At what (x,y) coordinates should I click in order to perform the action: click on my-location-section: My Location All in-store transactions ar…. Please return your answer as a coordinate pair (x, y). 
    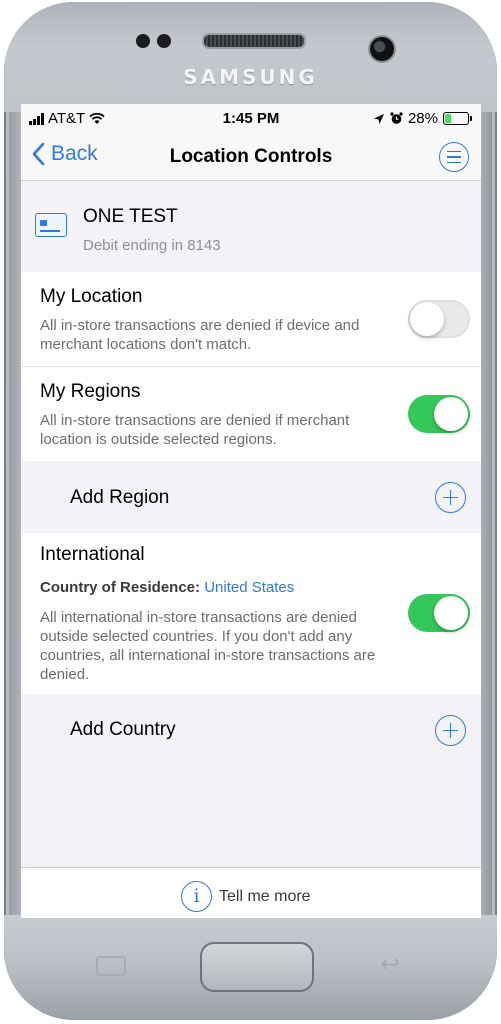
    Looking at the image, I should click on (251, 319).